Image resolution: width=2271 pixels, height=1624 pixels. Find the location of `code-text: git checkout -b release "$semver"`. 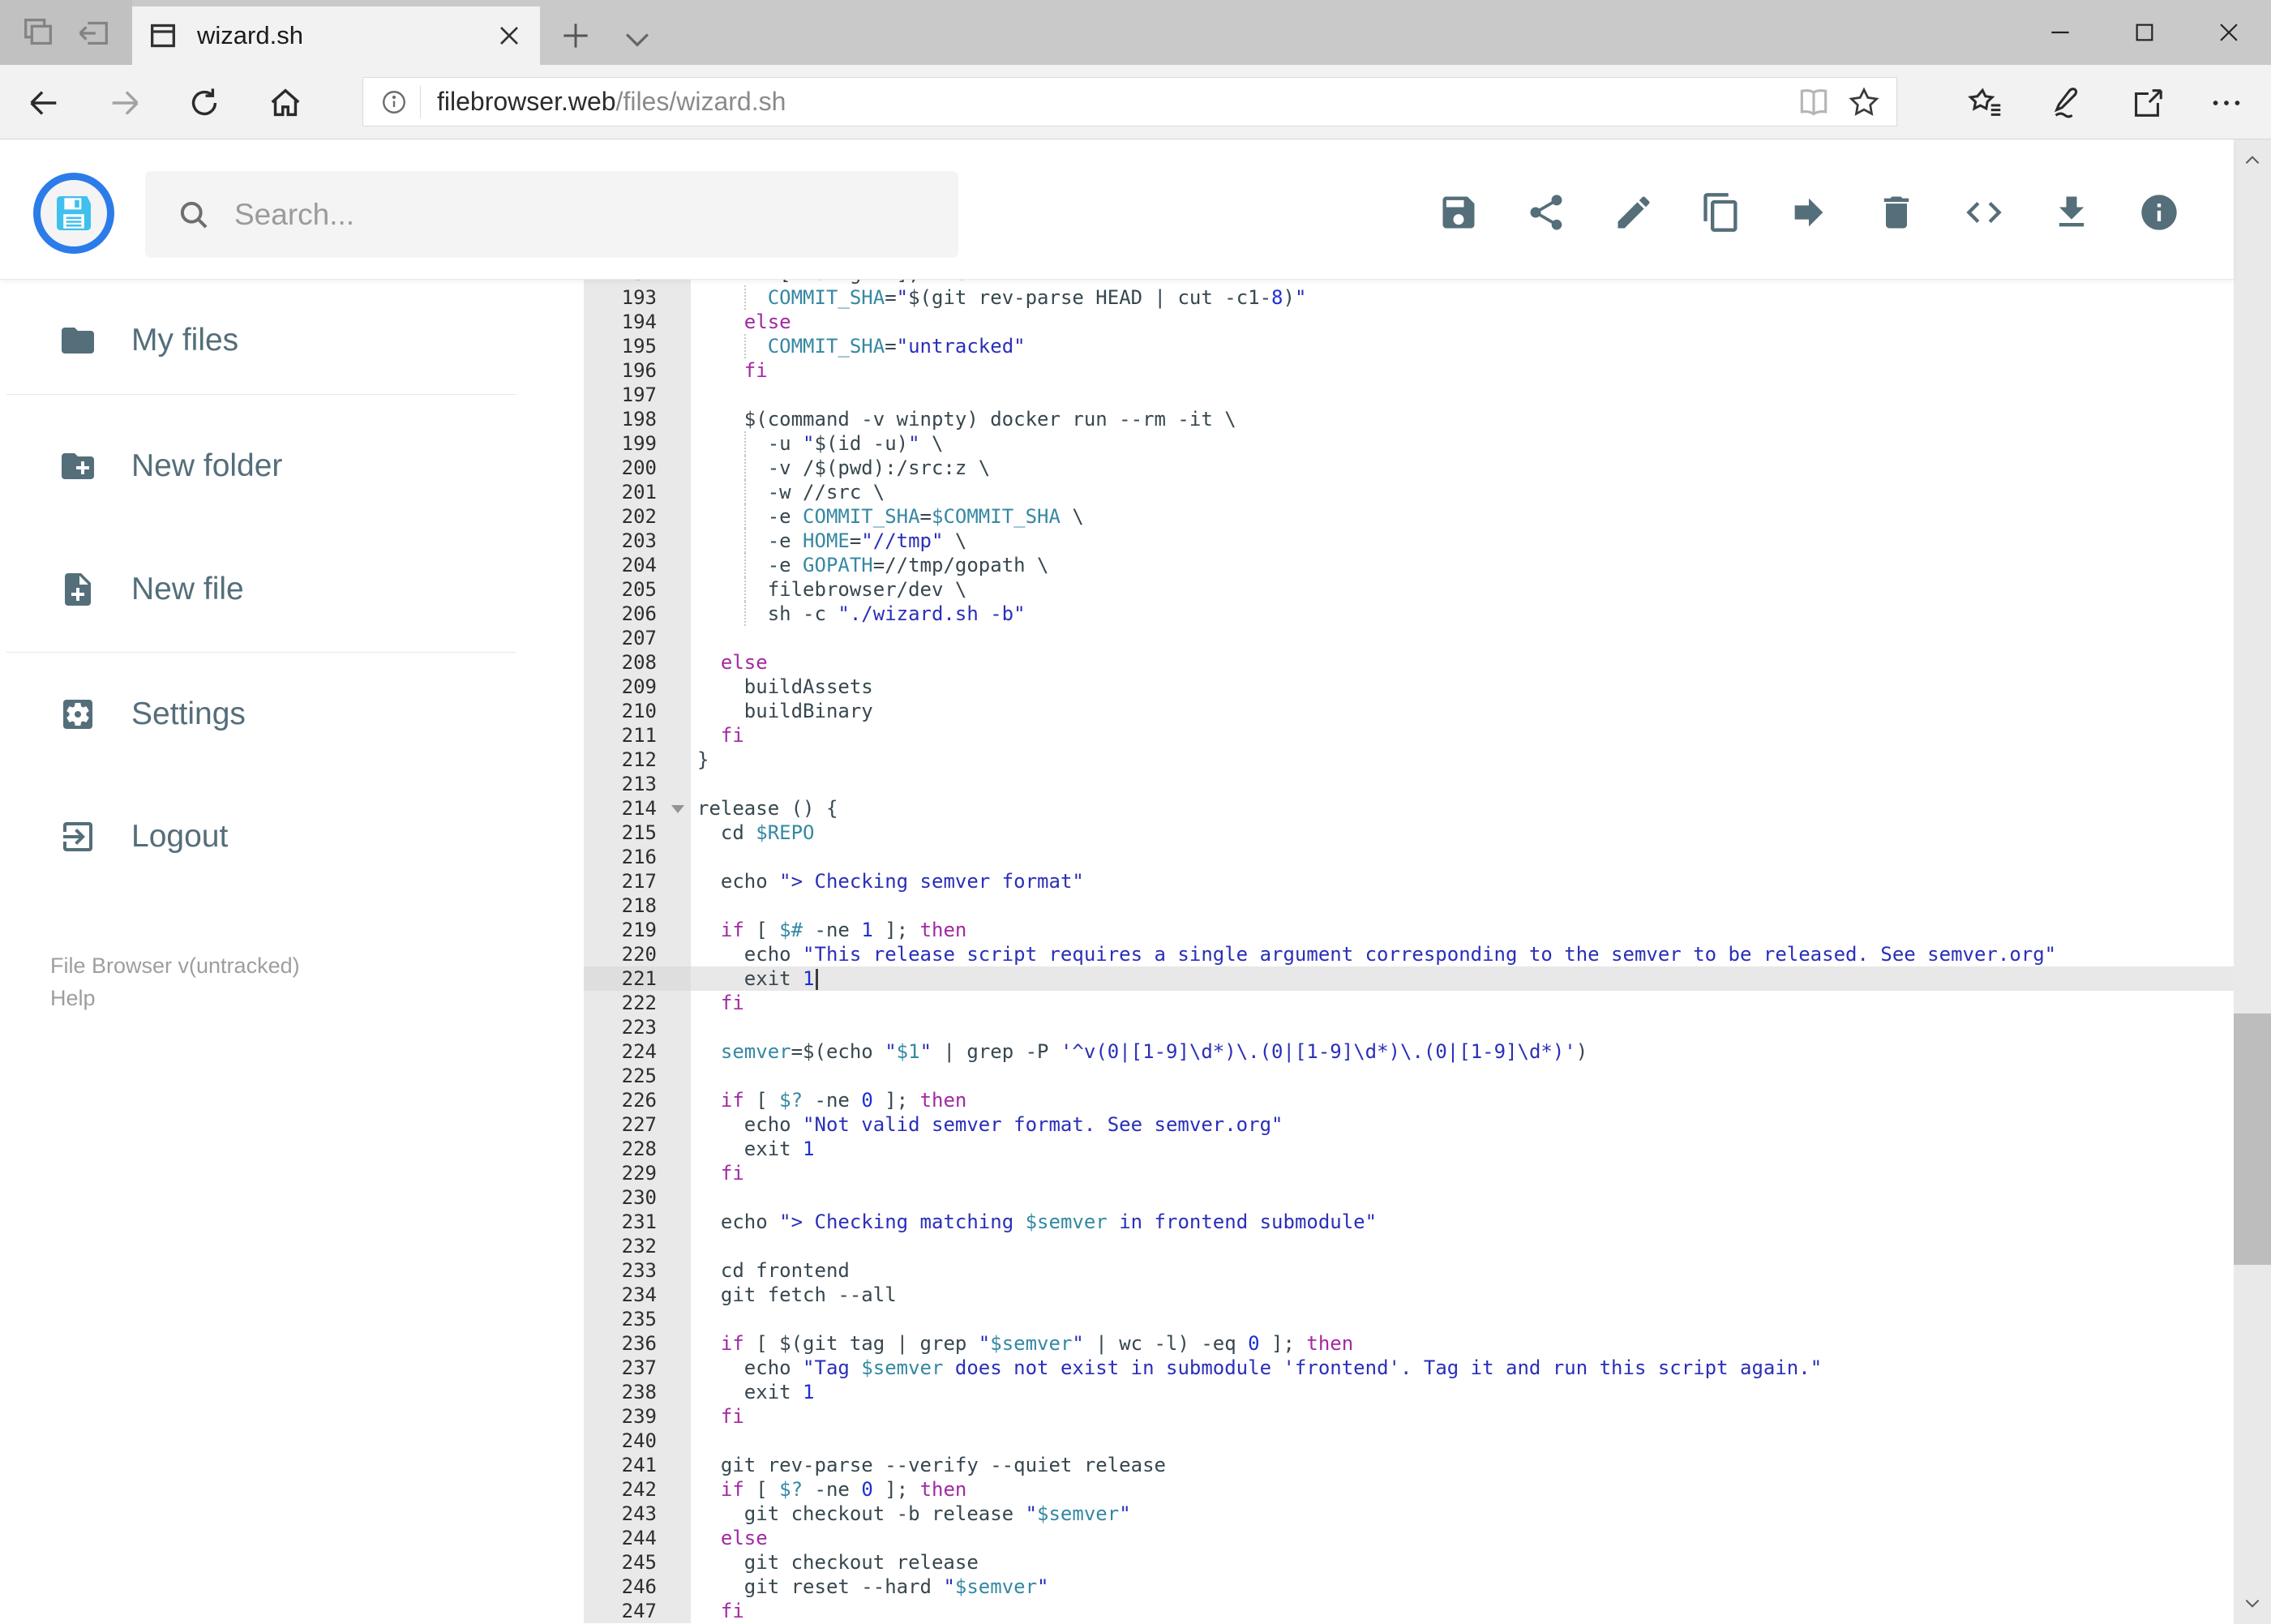

code-text: git checkout -b release "$semver" is located at coordinates (1463, 1514).